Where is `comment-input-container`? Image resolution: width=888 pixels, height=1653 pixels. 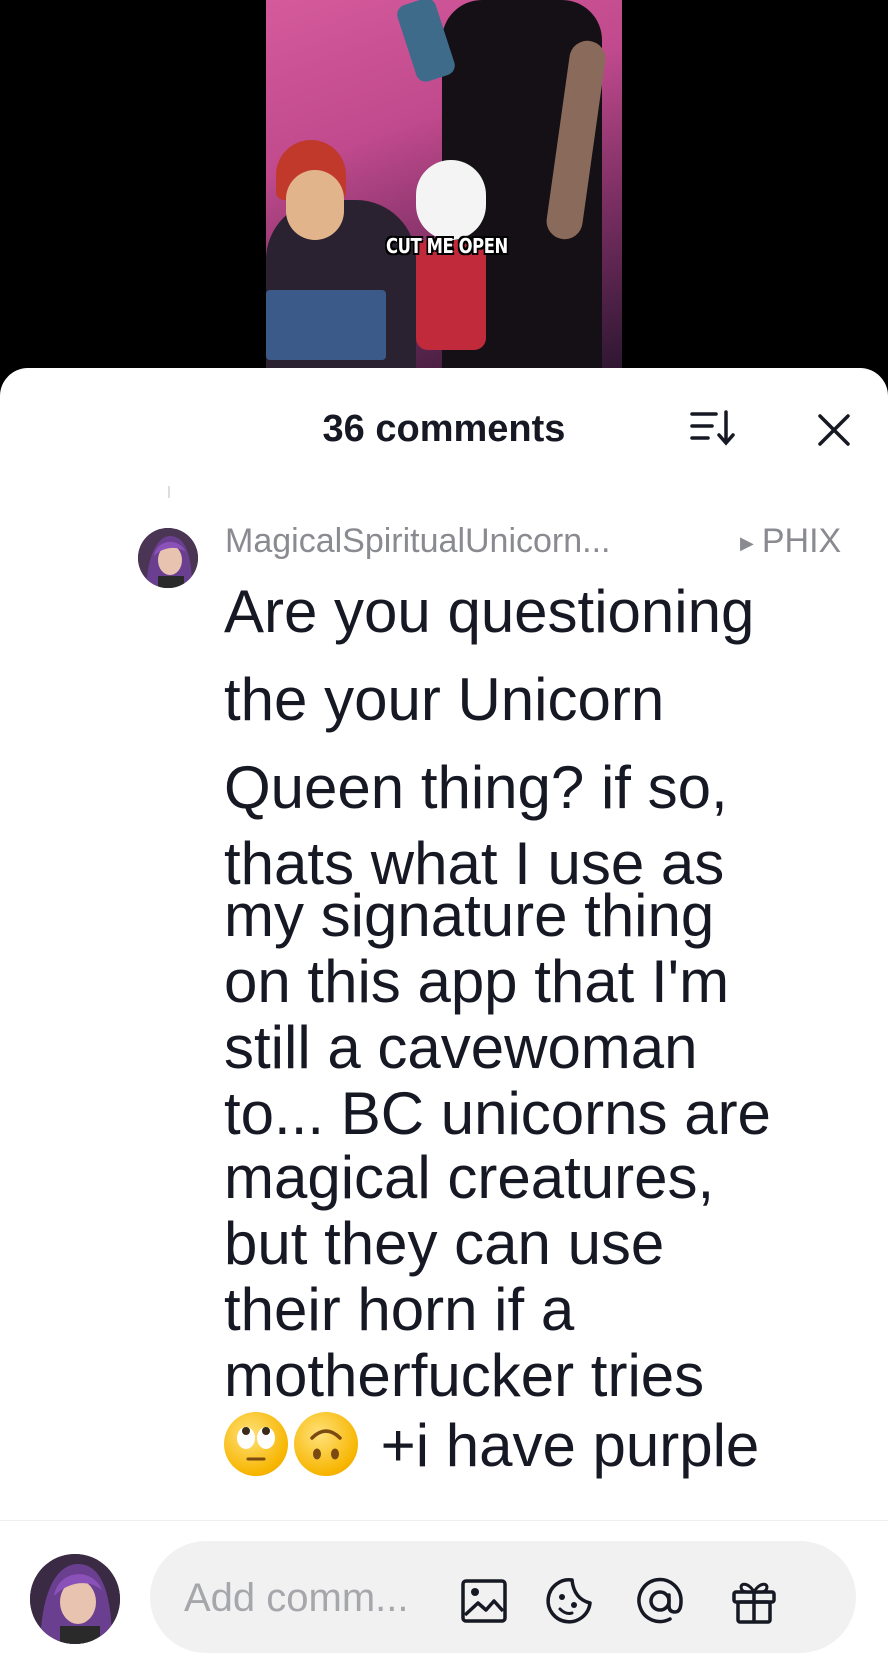 comment-input-container is located at coordinates (503, 1597).